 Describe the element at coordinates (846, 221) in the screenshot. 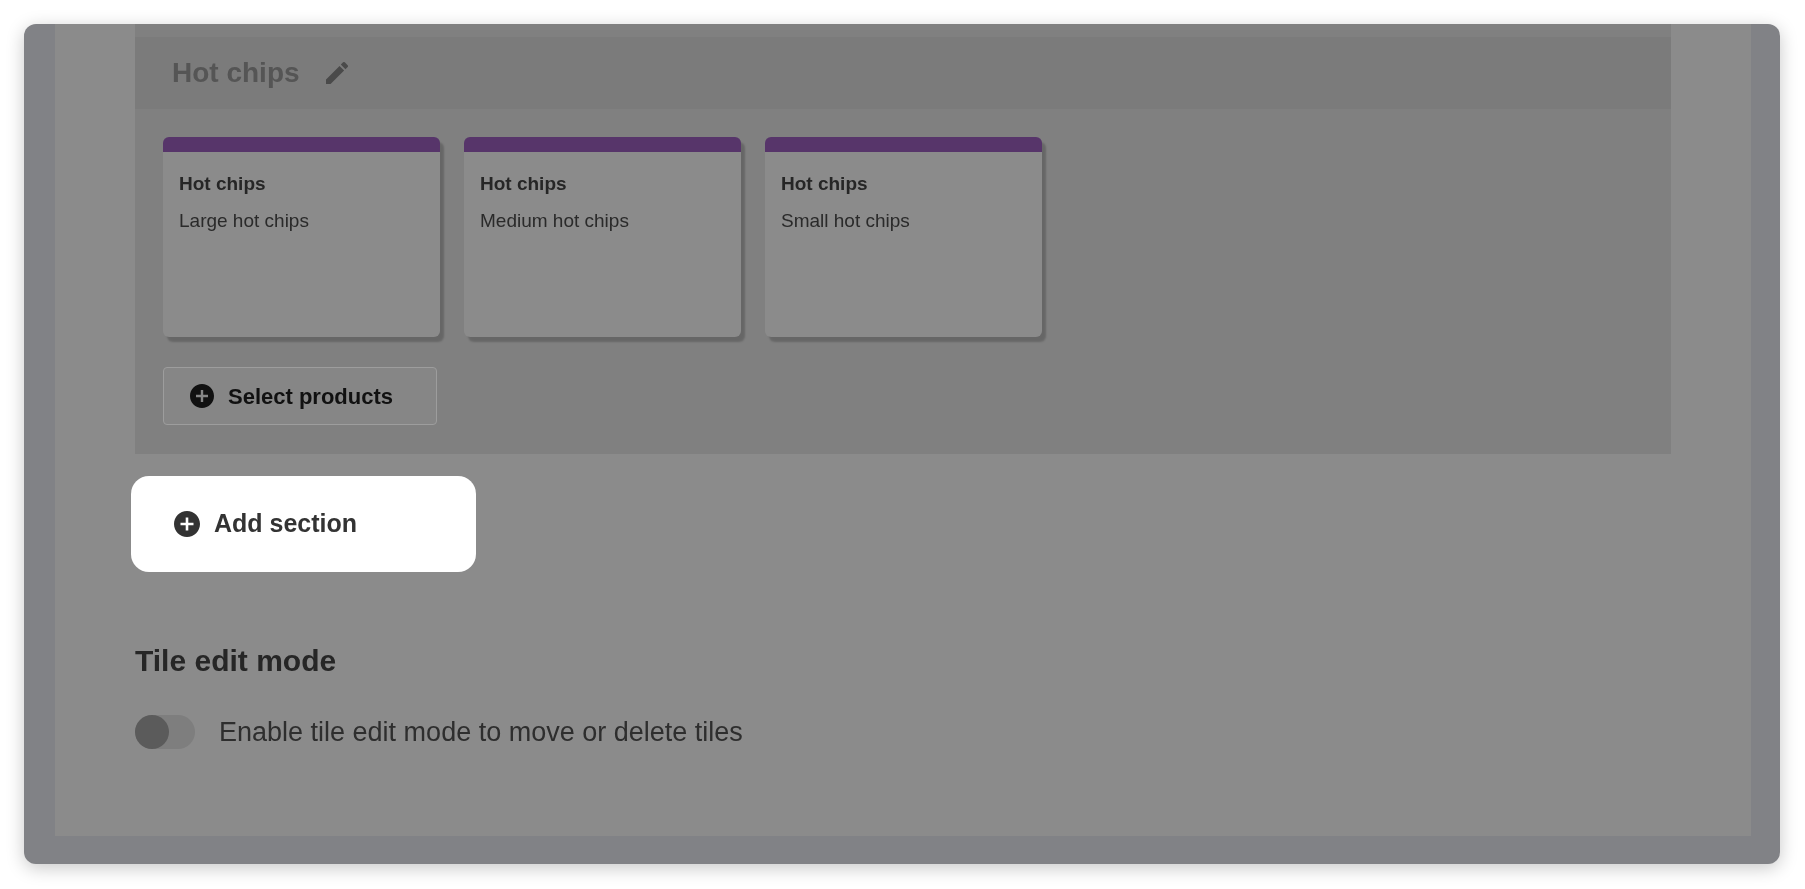

I see `product-variant: Small hot chips` at that location.